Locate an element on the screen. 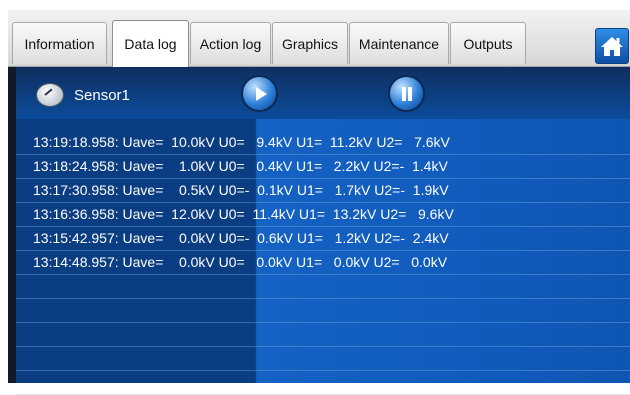 The height and width of the screenshot is (395, 630). log-toolbar: Sensor1 is located at coordinates (323, 93).